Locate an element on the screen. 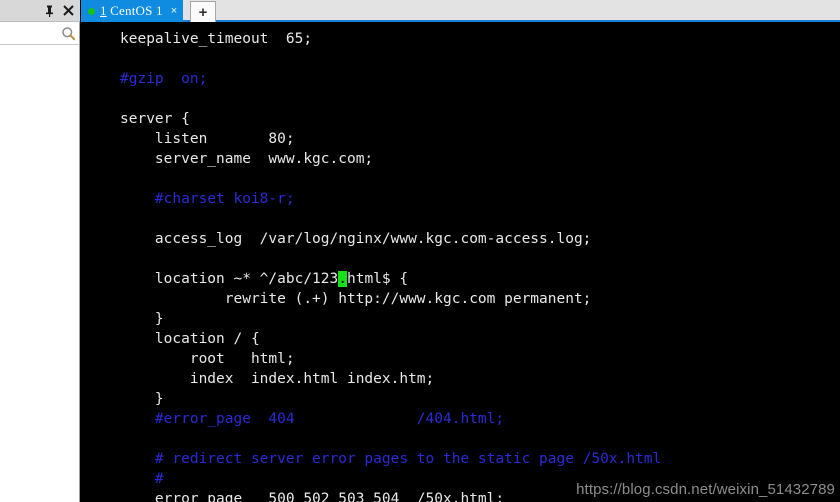 The height and width of the screenshot is (502, 840). tab-title-text: CentOS 1 is located at coordinates (134, 10).